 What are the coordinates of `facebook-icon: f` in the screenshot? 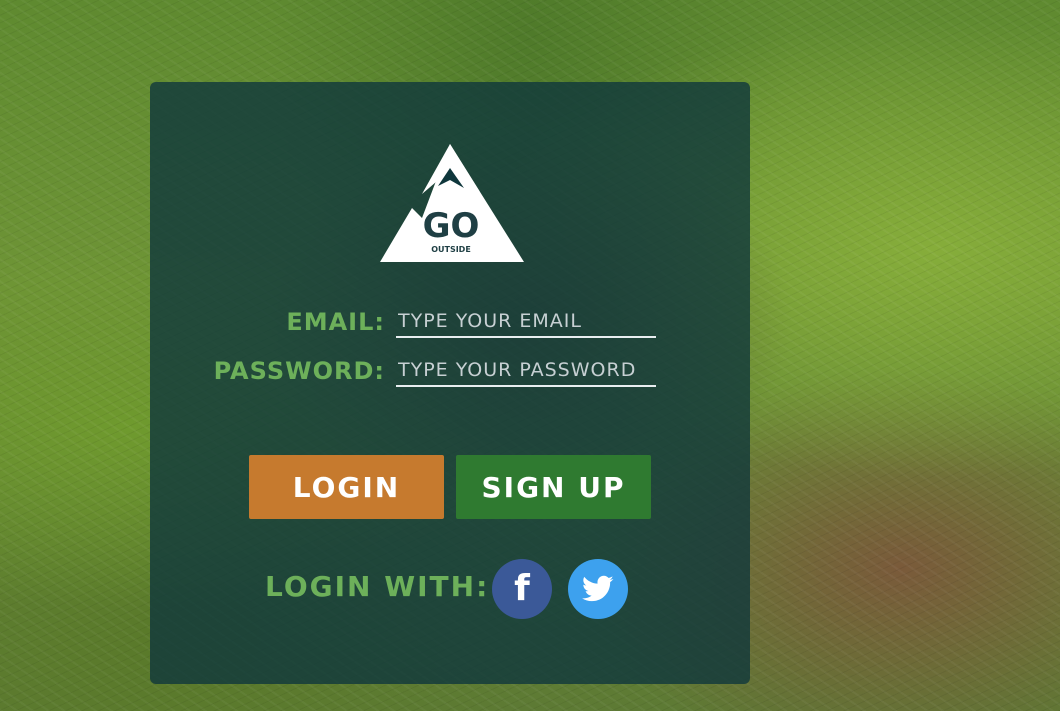 It's located at (522, 588).